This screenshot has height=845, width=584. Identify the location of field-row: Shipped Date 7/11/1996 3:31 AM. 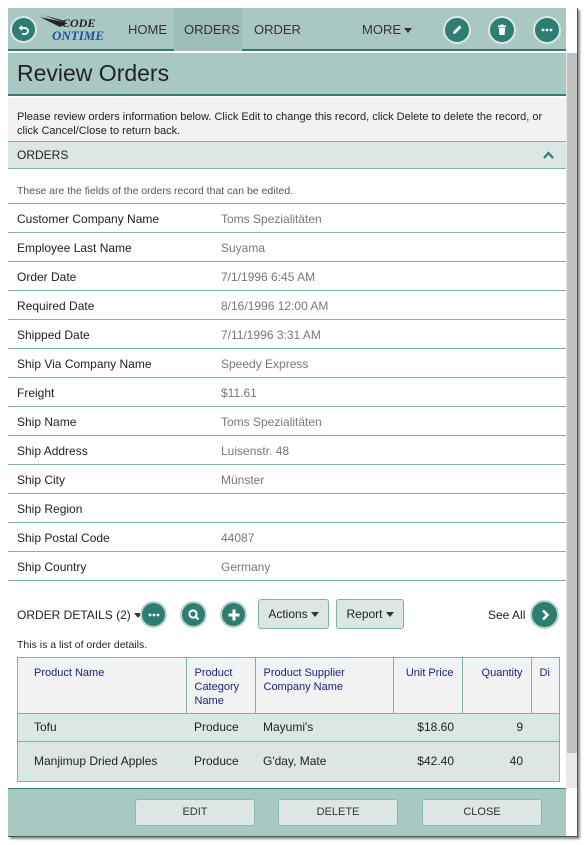
(287, 334).